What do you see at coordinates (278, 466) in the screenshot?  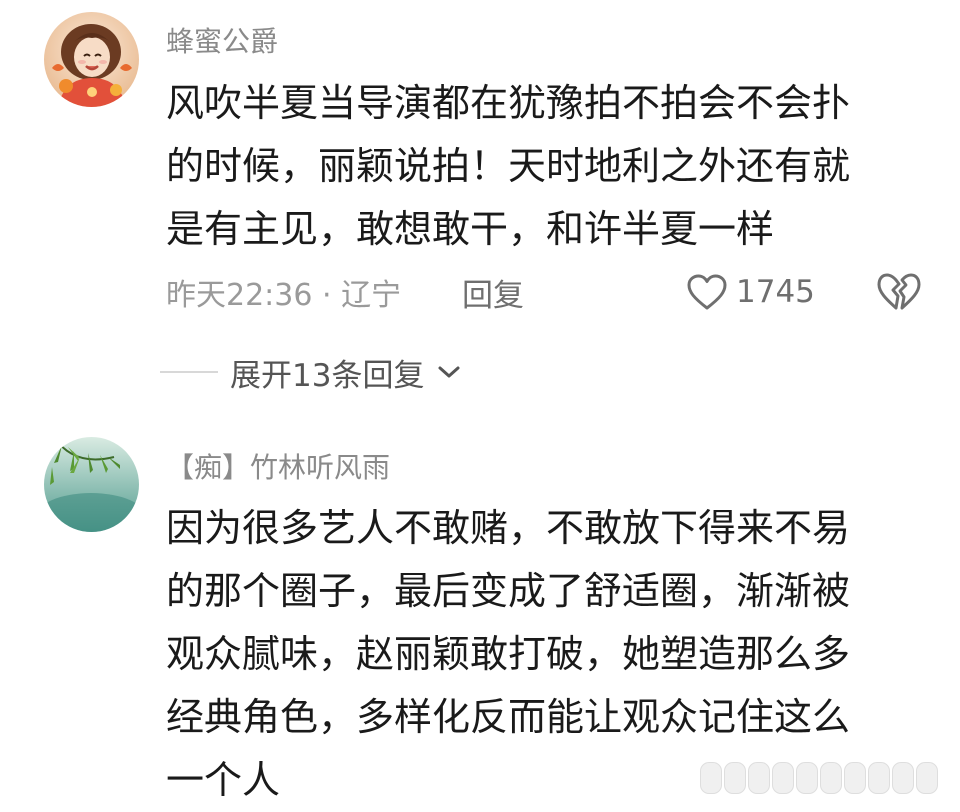 I see `username: 【痴】竹林听风雨` at bounding box center [278, 466].